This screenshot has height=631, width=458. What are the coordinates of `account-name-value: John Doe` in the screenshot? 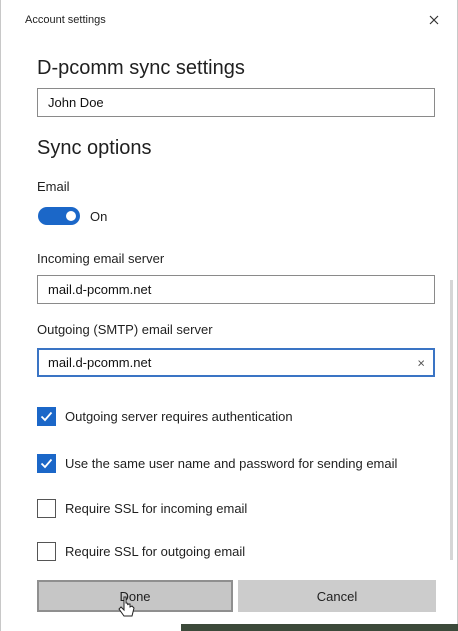 It's located at (76, 102).